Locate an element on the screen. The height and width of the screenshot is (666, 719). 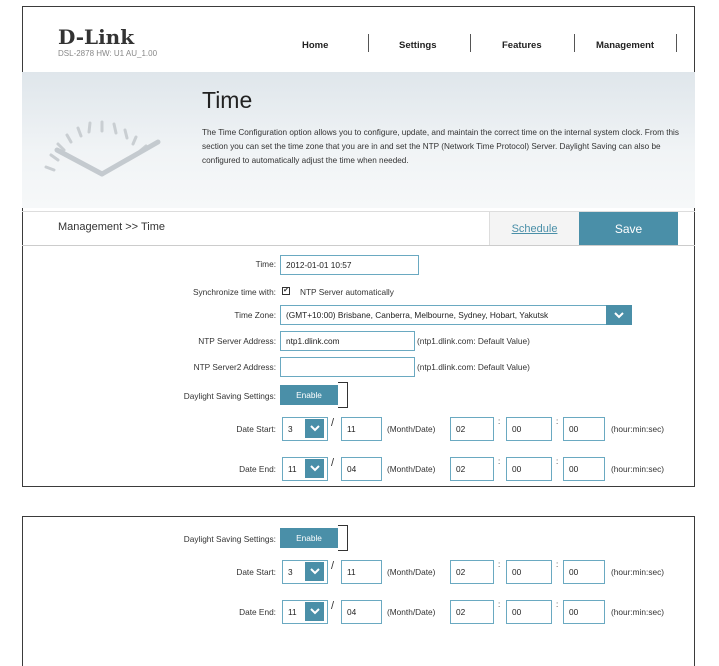
ntp-sync-text: NTP Server automatically is located at coordinates (347, 292).